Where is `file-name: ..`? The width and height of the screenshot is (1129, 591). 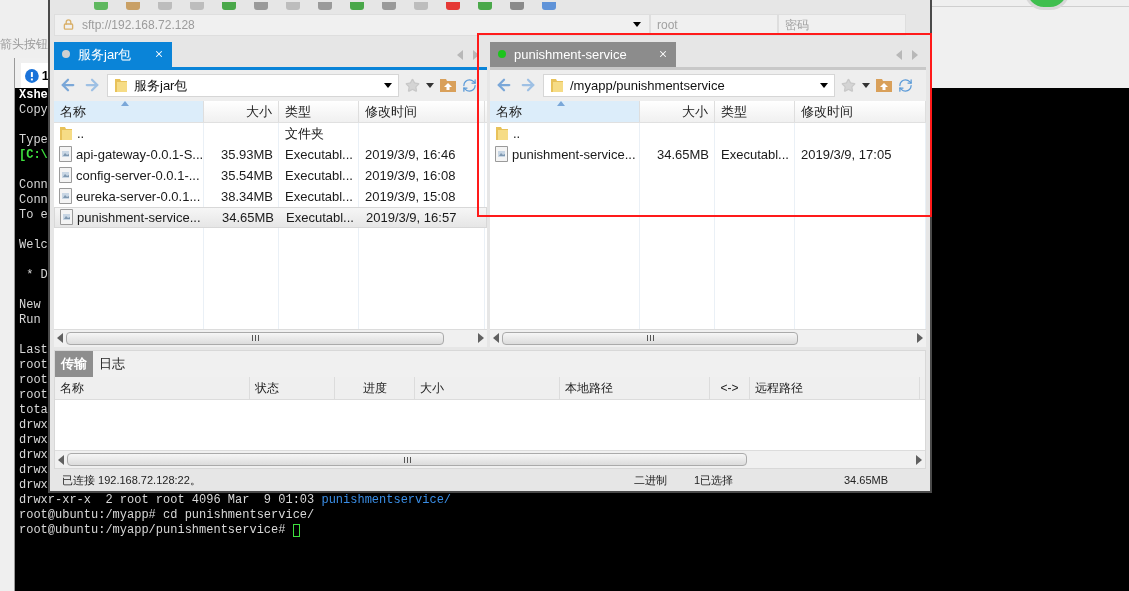 file-name: .. is located at coordinates (81, 133).